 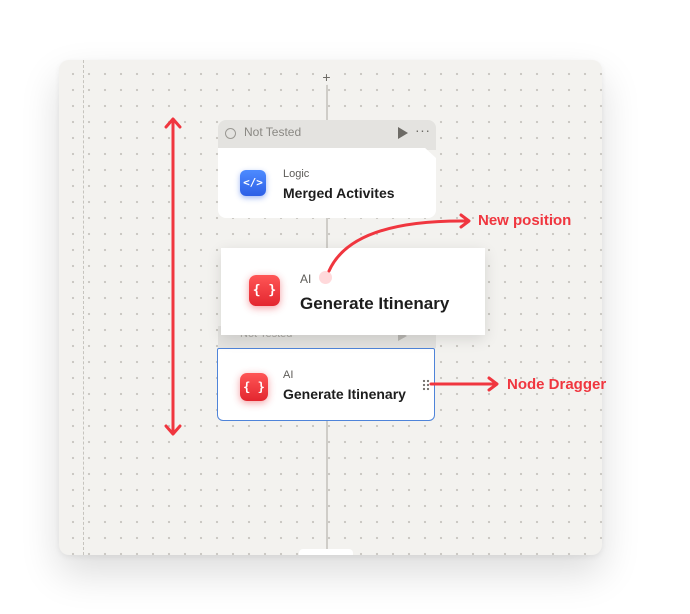 What do you see at coordinates (398, 246) in the screenshot?
I see `new-position-arrow` at bounding box center [398, 246].